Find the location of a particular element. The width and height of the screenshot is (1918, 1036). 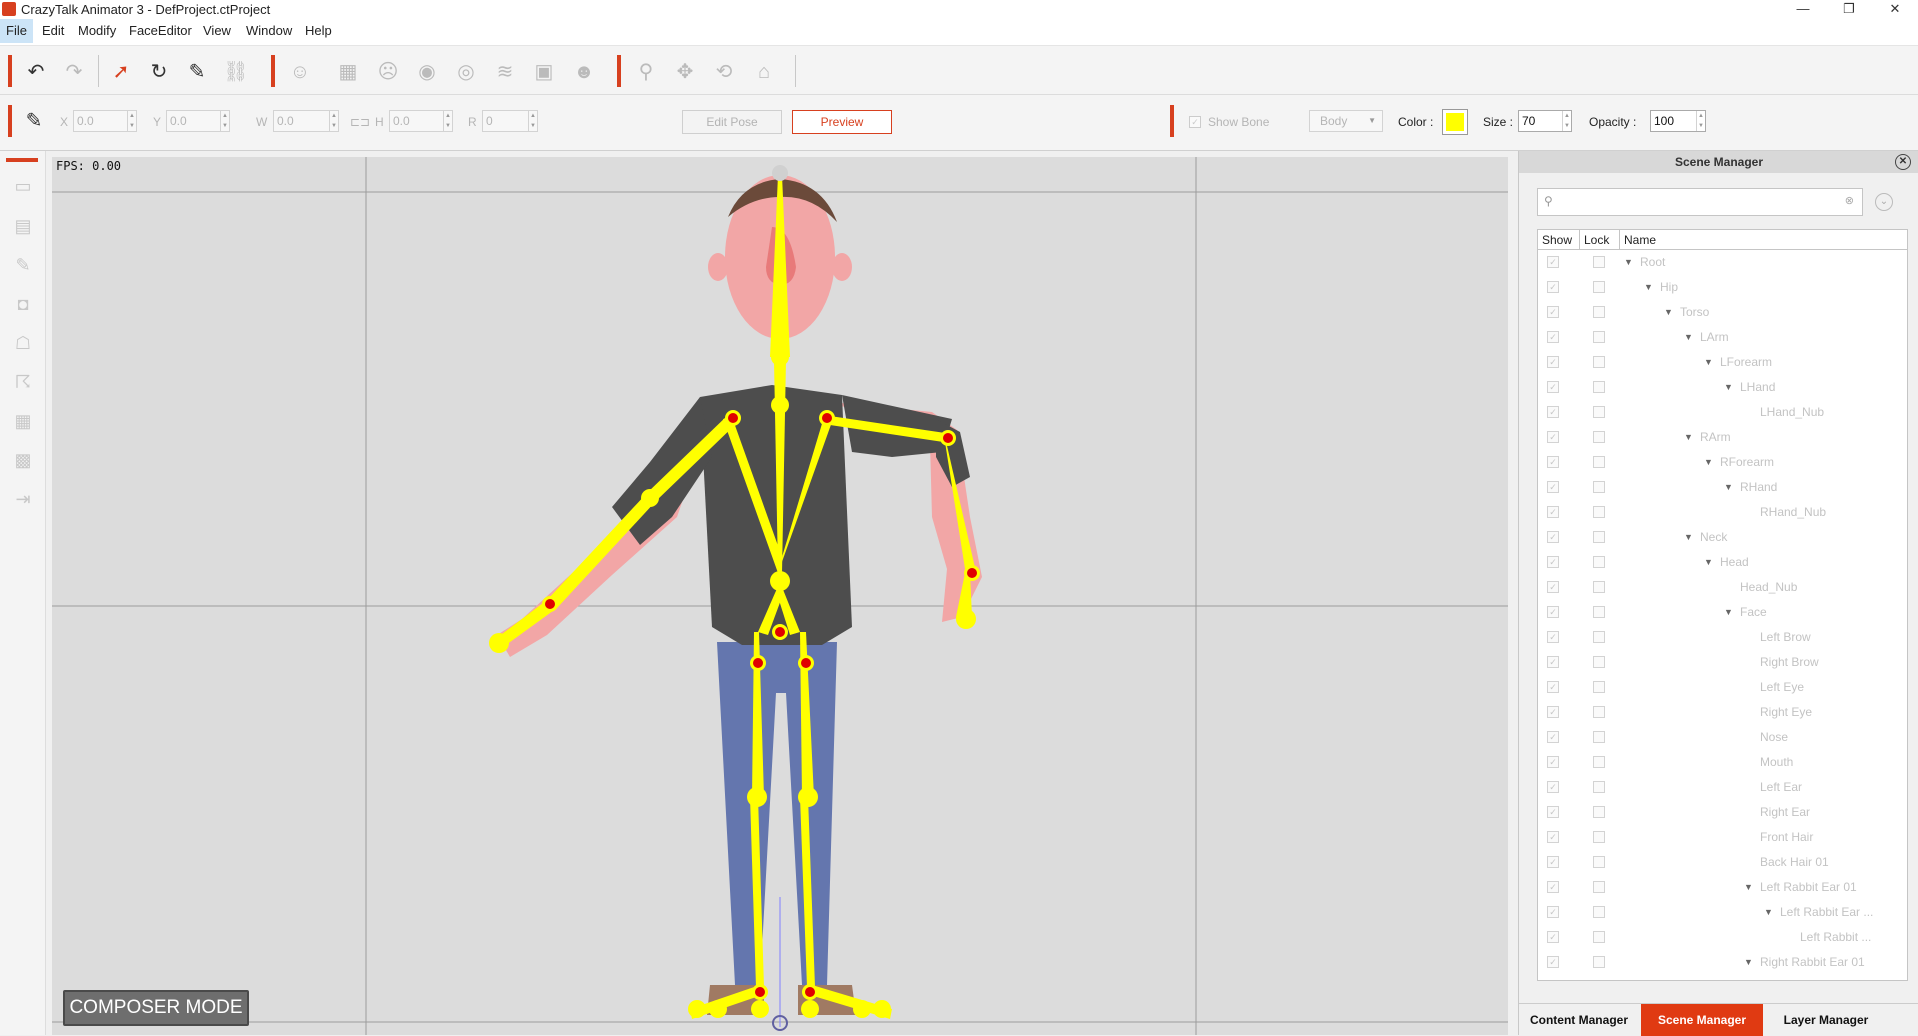

size-input: 70 ▲ ▼ is located at coordinates (1545, 121).